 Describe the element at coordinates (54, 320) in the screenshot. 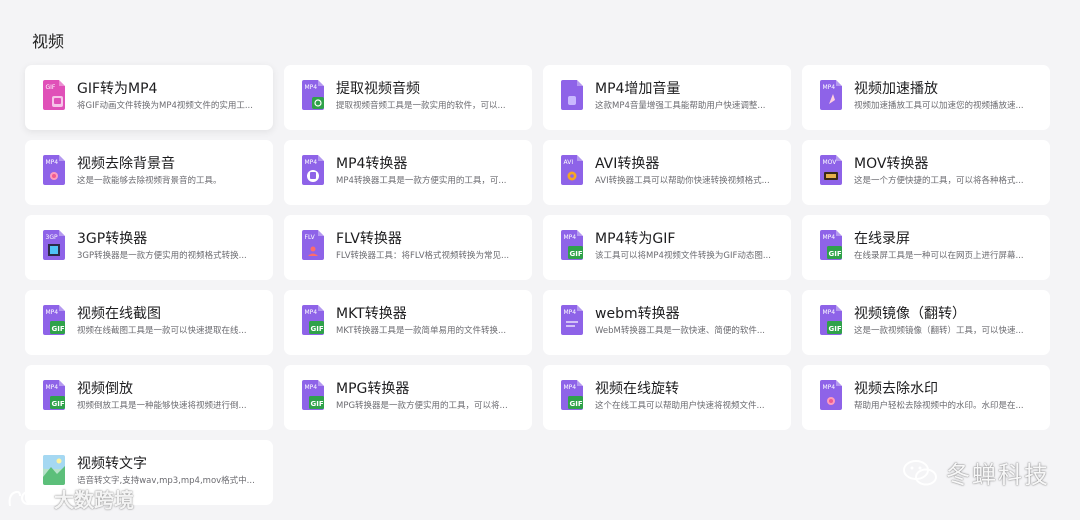

I see `video-screenshot-icon: MP4 GIF` at that location.